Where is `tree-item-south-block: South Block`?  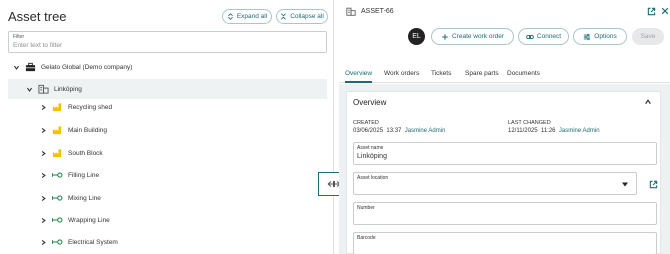
tree-item-south-block: South Block is located at coordinates (167, 153).